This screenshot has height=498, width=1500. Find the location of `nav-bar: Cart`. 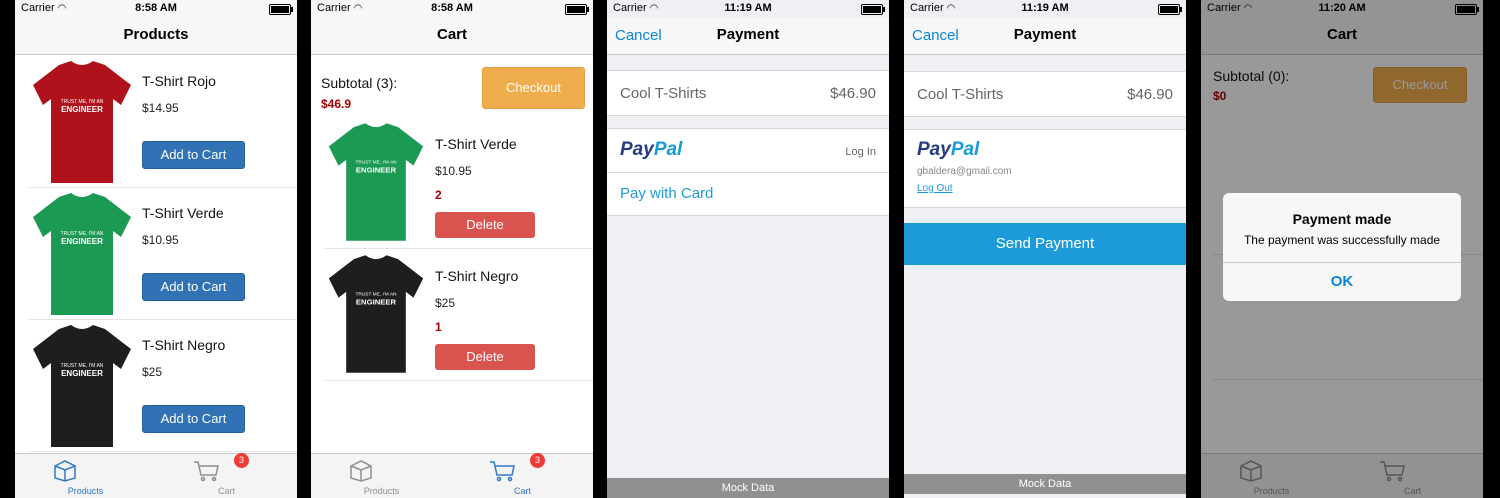

nav-bar: Cart is located at coordinates (452, 36).